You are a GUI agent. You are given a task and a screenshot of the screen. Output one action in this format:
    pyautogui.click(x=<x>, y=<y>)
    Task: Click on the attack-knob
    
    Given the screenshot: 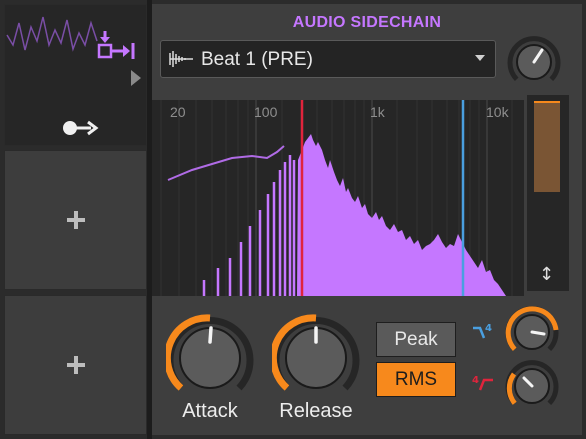 What is the action you would take?
    pyautogui.click(x=208, y=360)
    